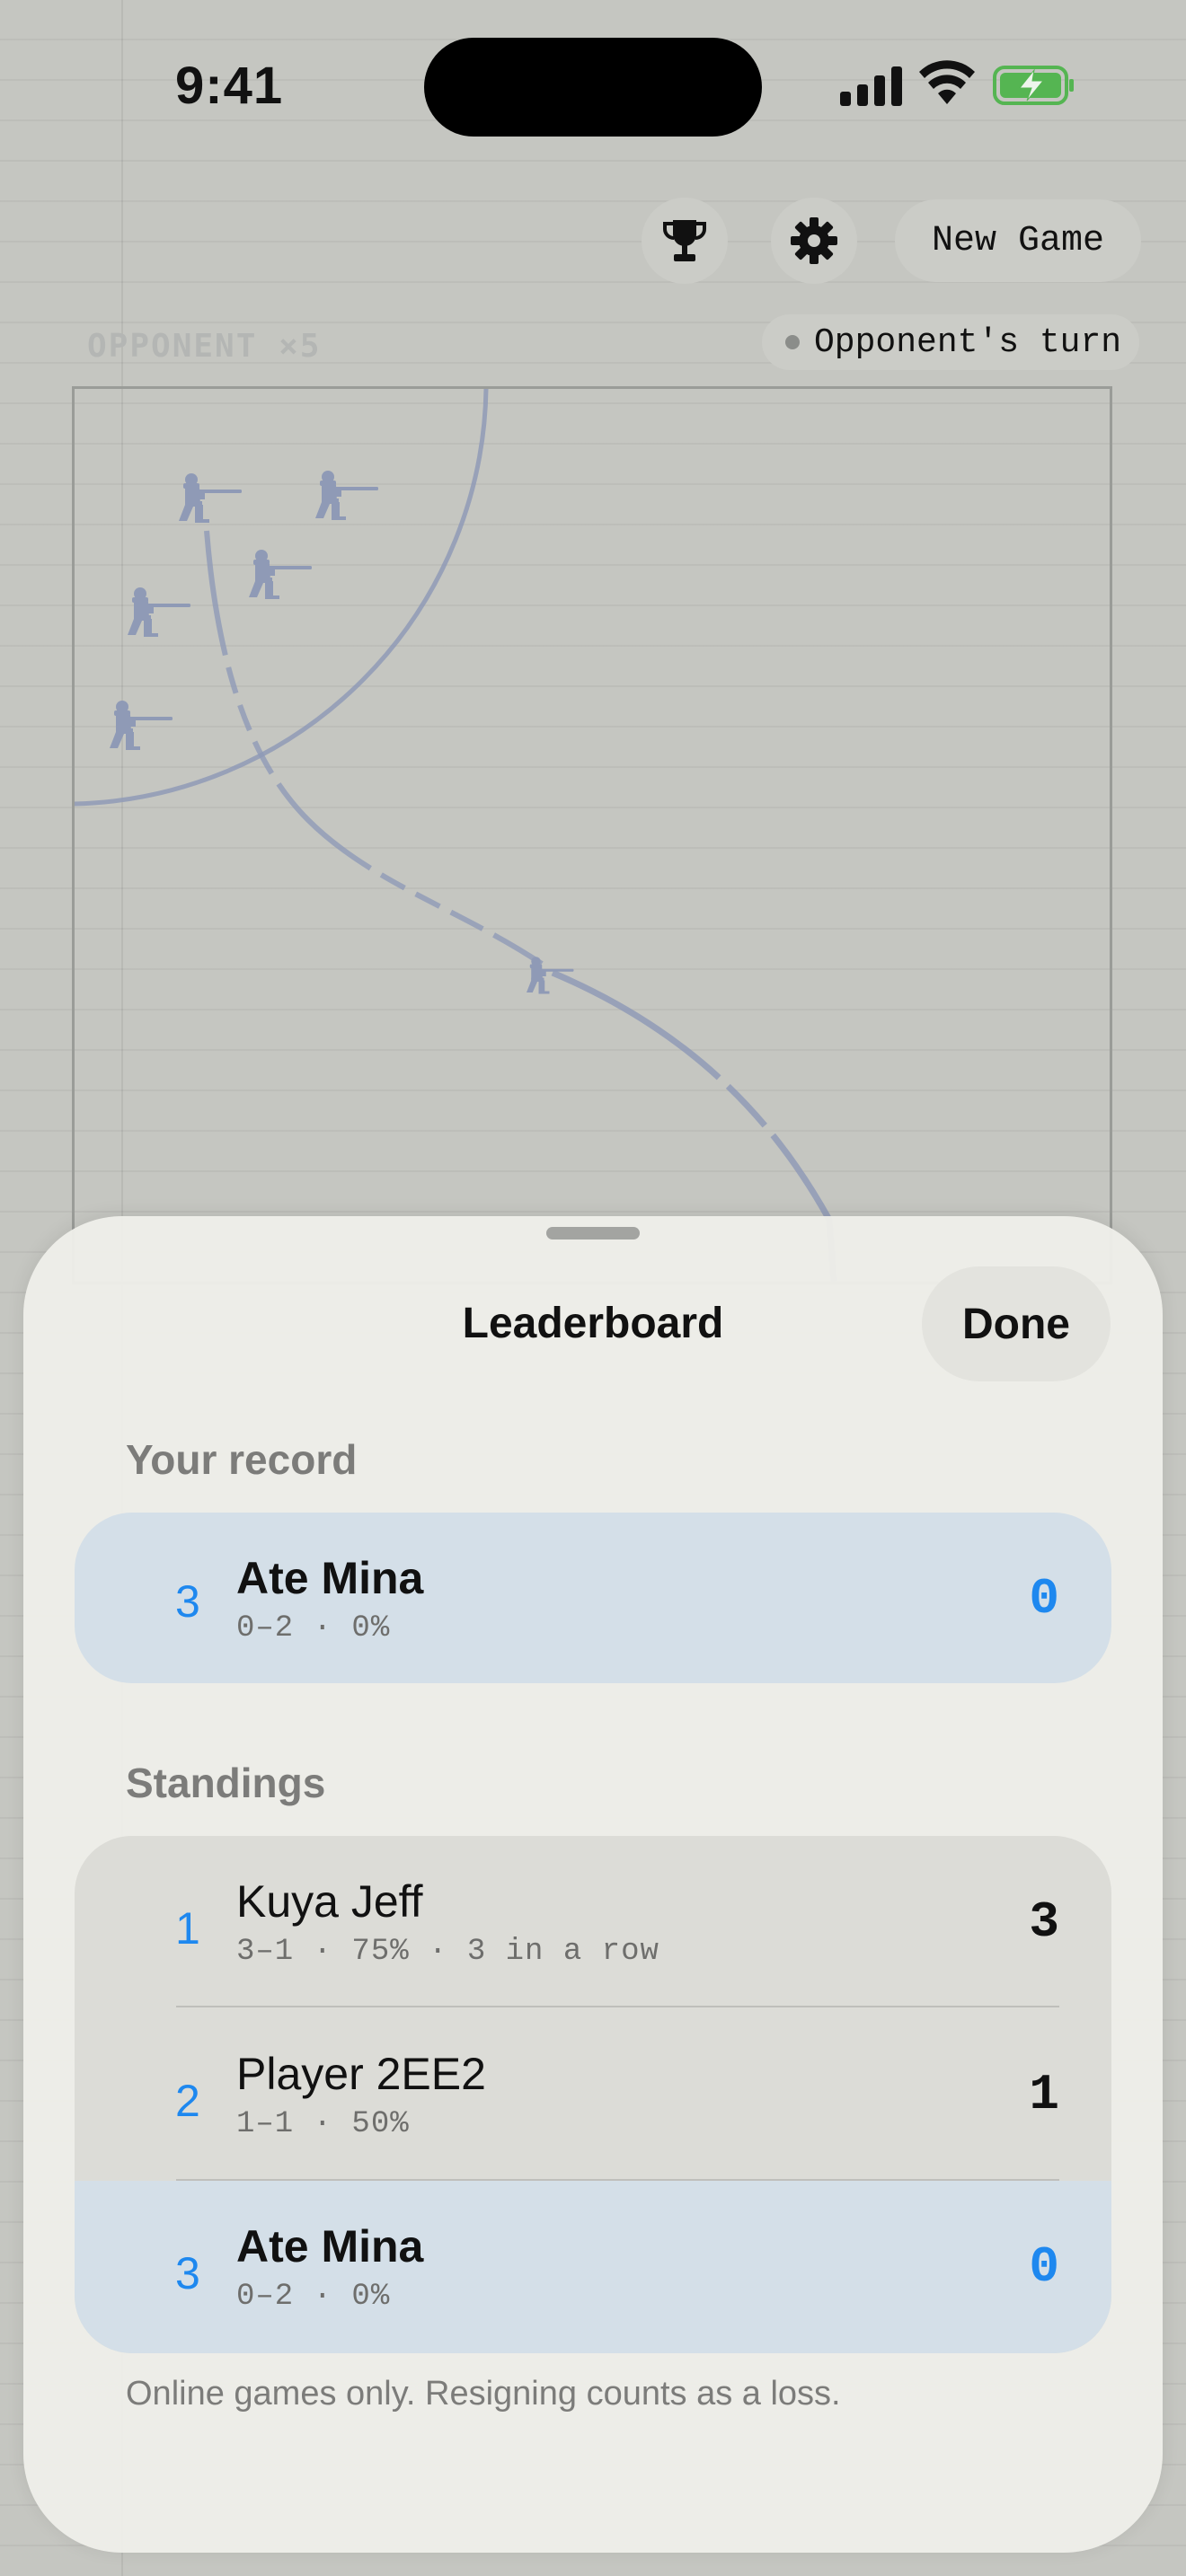  What do you see at coordinates (229, 86) in the screenshot?
I see `status-time: 9:41` at bounding box center [229, 86].